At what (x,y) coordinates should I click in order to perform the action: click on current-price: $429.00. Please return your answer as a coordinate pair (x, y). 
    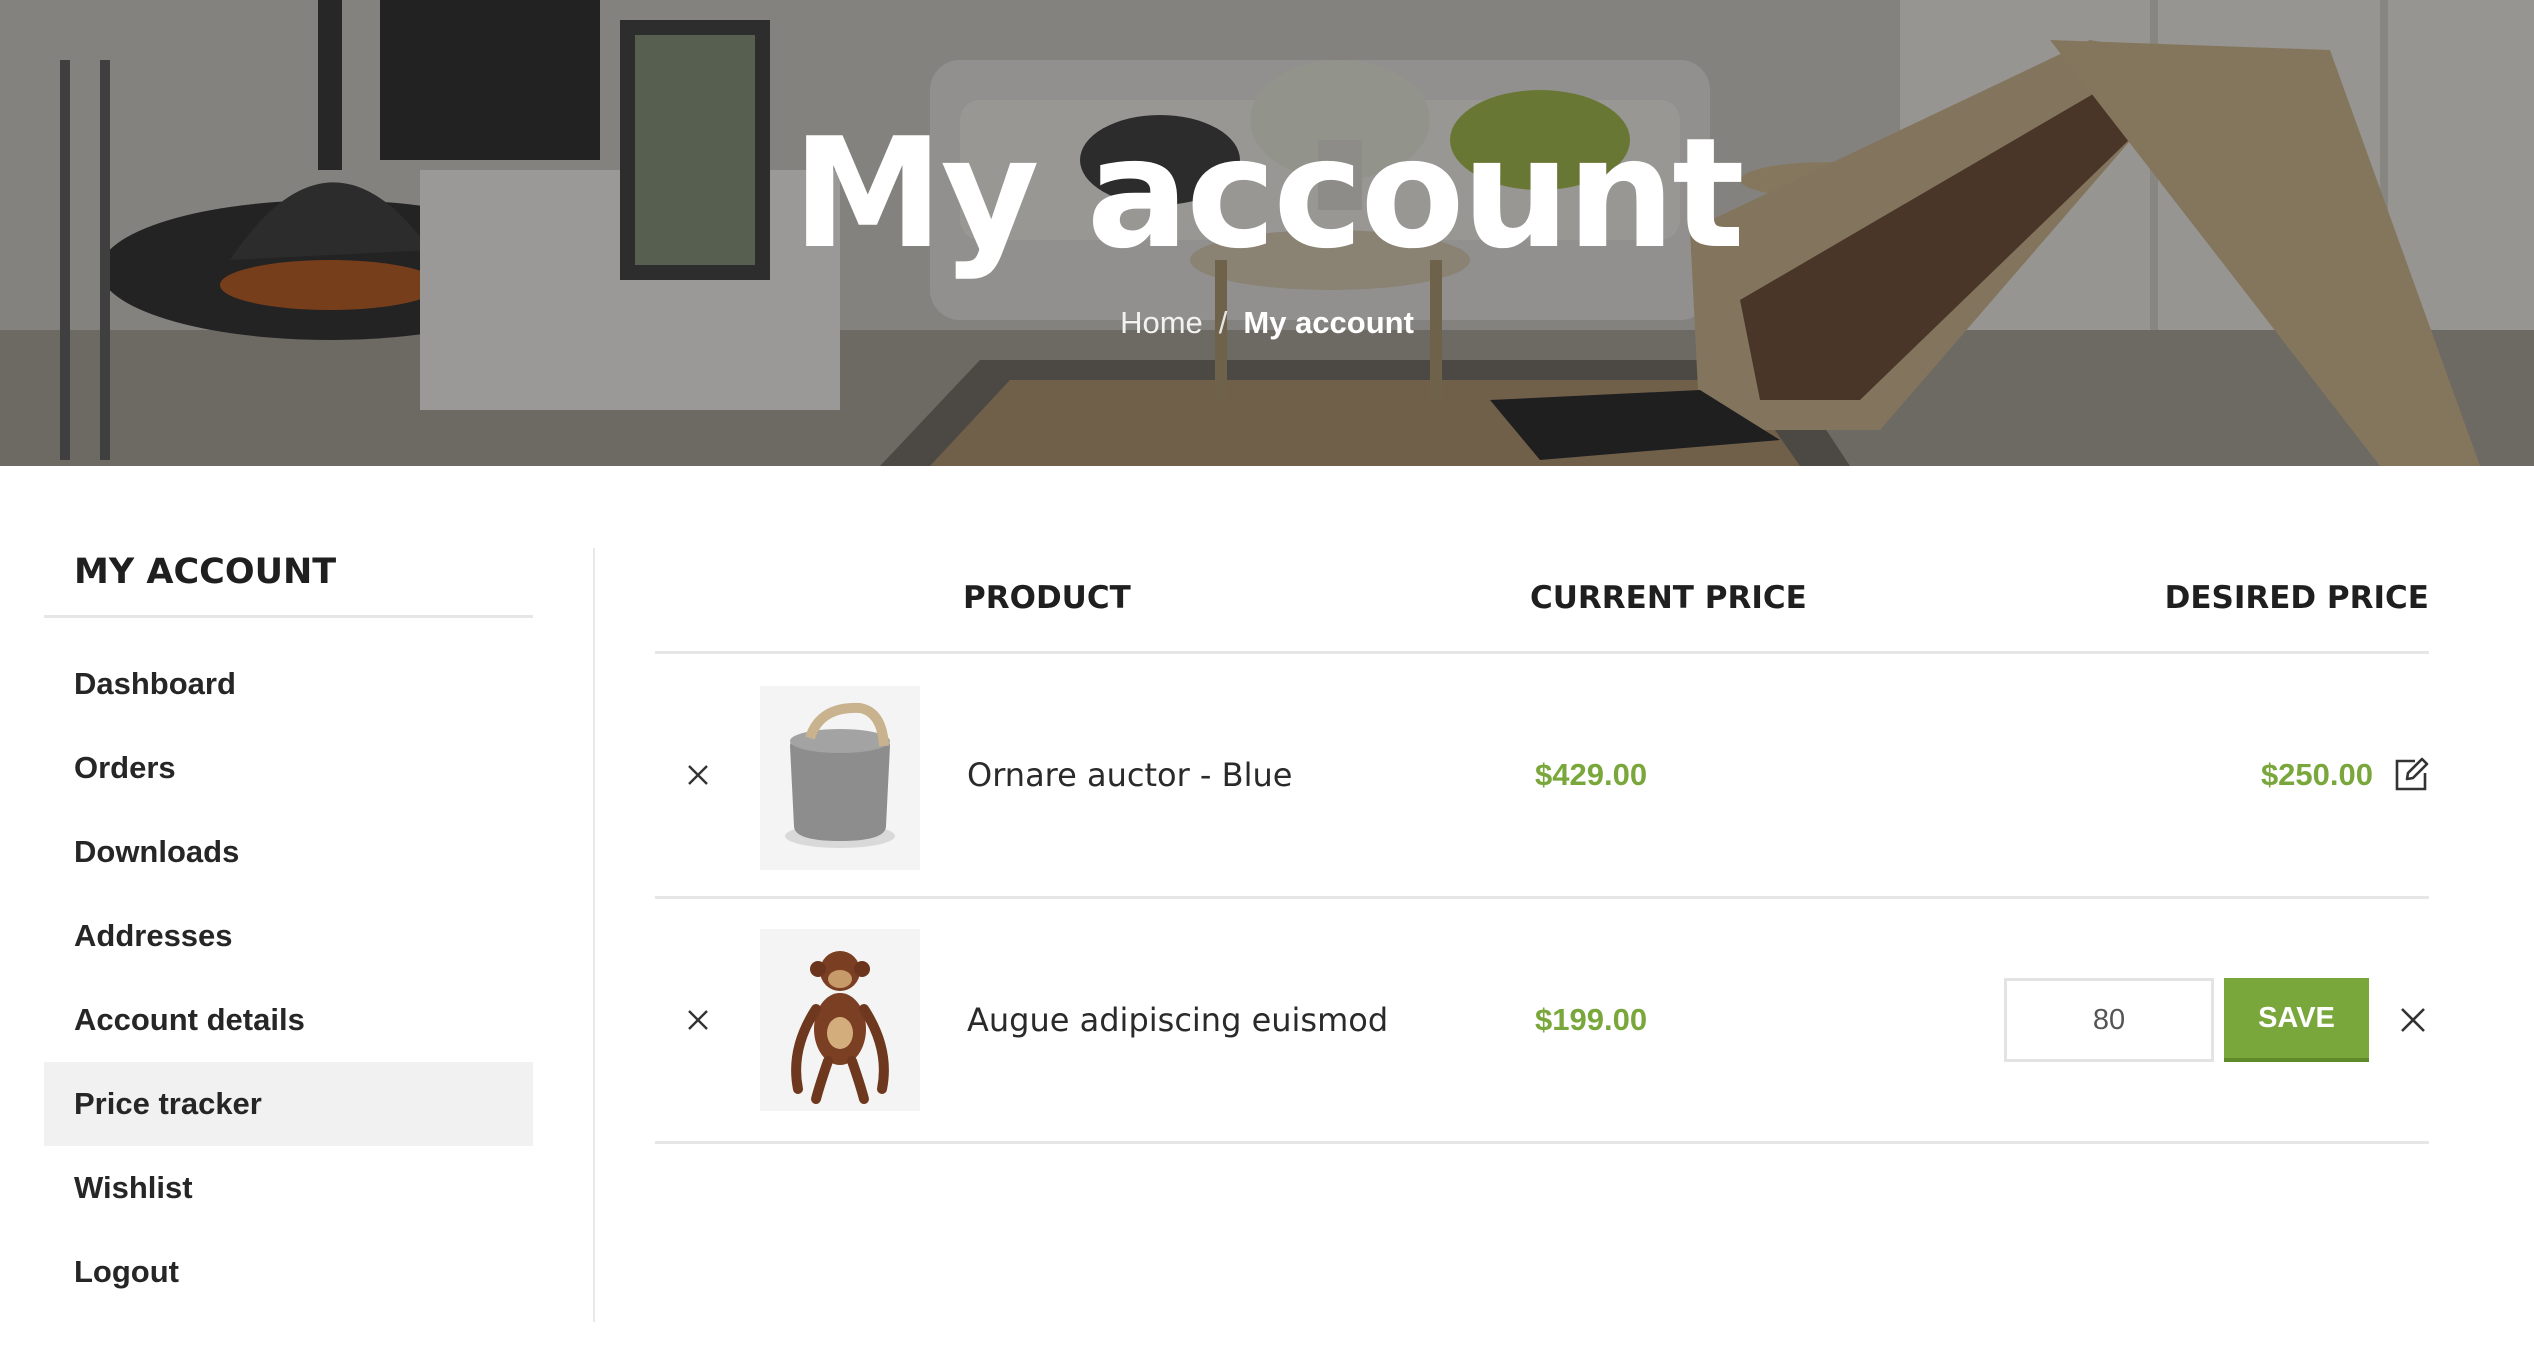
    Looking at the image, I should click on (1591, 774).